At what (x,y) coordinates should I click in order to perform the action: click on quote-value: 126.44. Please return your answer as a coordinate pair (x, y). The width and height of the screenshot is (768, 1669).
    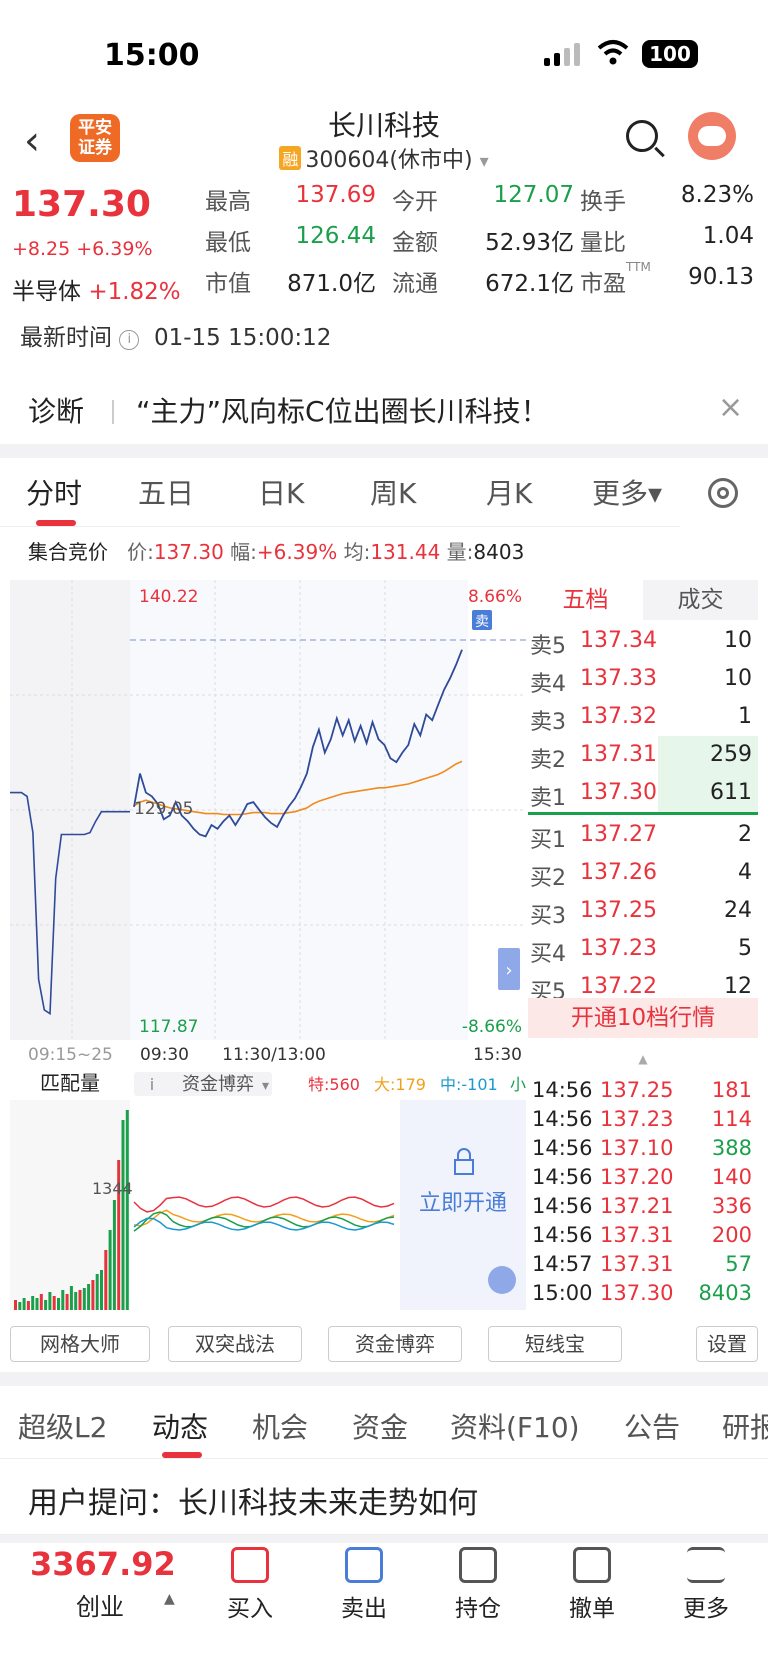
    Looking at the image, I should click on (335, 236).